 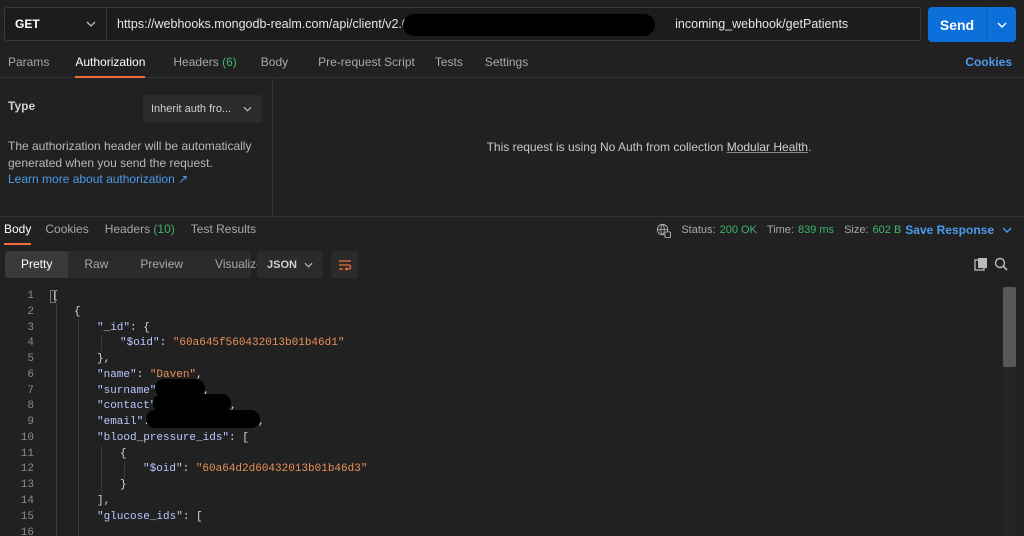 I want to click on json-string: "60a64d2d60432013b01b46d3", so click(x=281, y=469).